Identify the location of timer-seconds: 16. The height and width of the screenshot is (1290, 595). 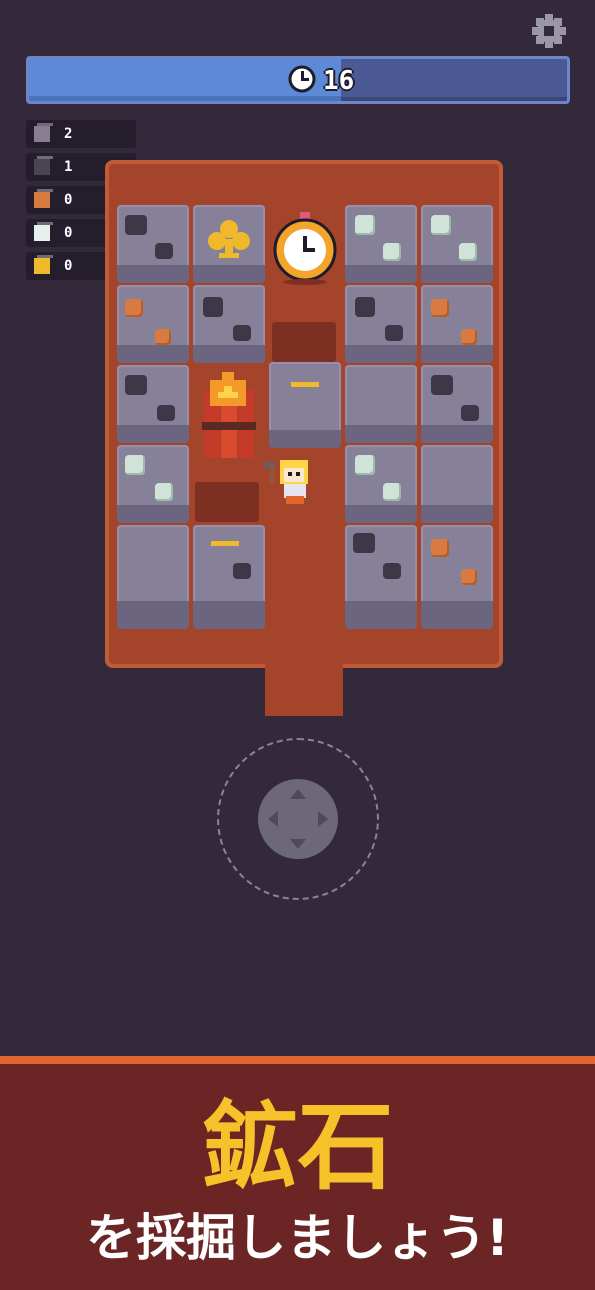
(339, 81).